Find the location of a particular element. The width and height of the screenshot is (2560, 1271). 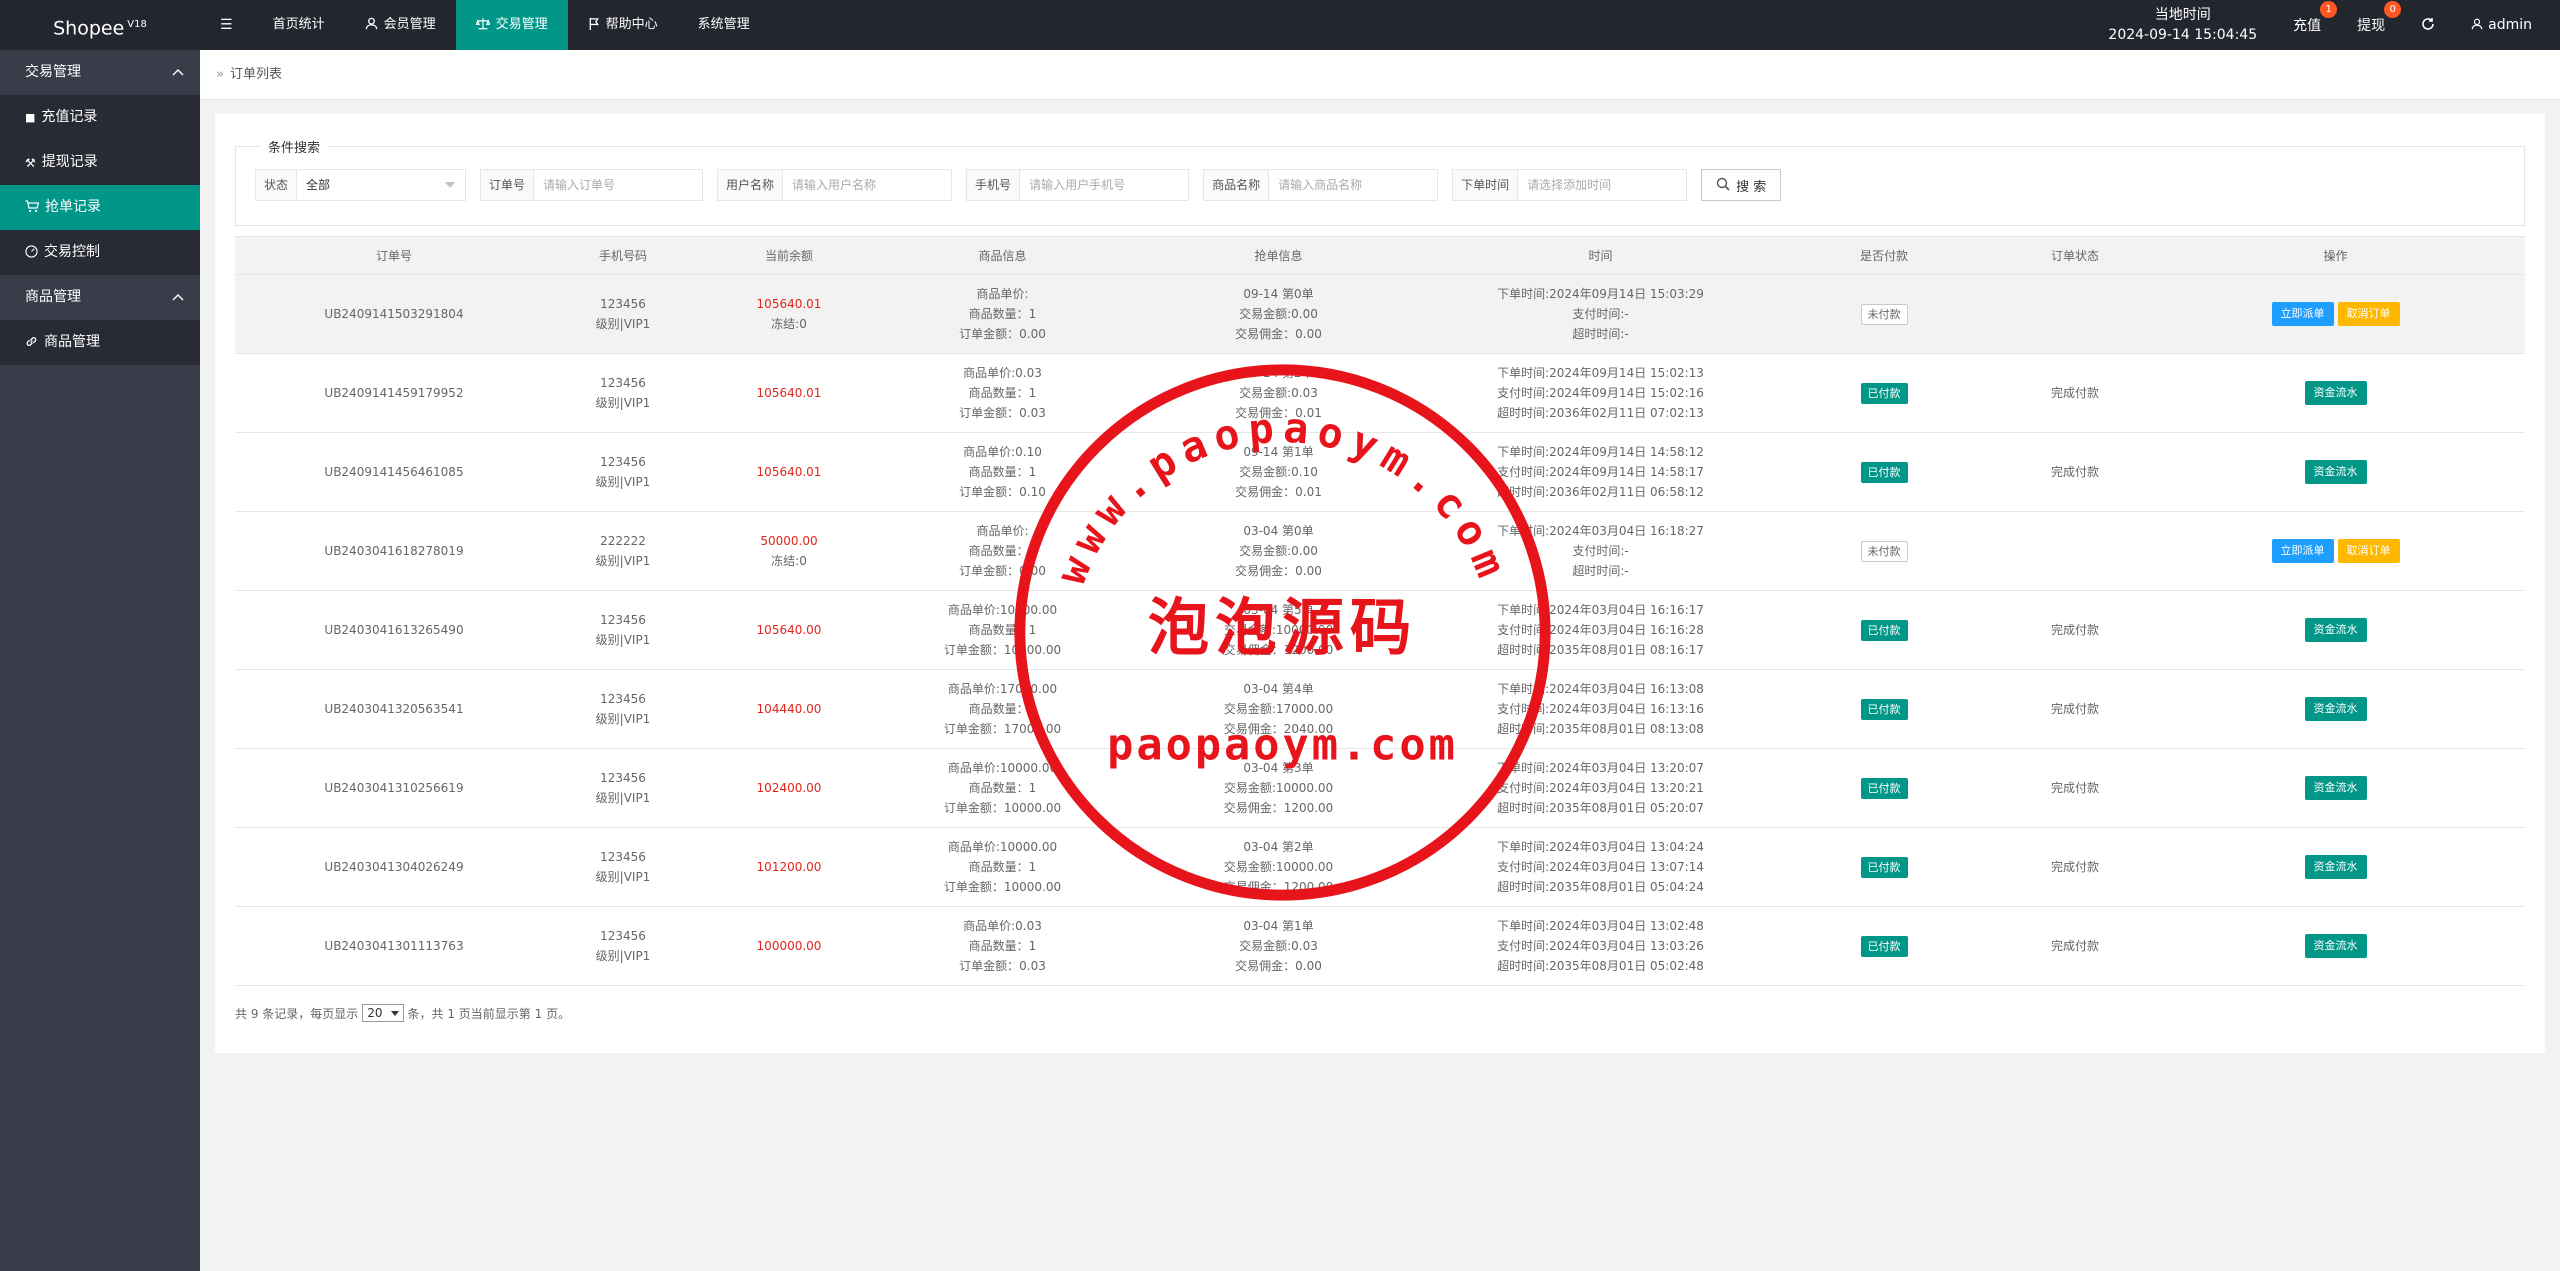

user-icon is located at coordinates (371, 25).